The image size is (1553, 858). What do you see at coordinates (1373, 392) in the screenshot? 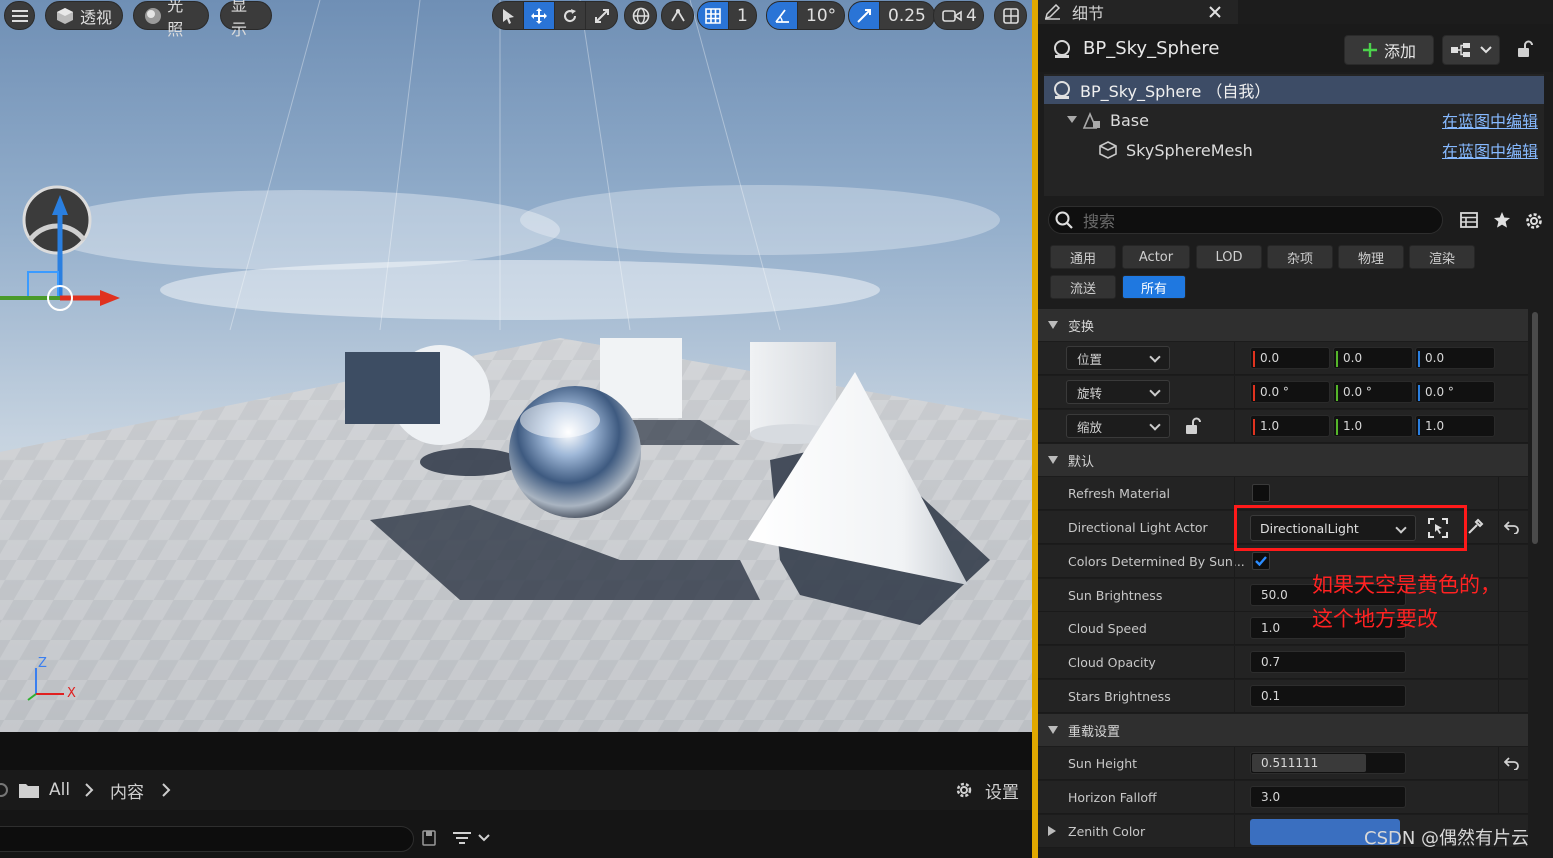
I see `rotation-y-field: 0.0 °` at bounding box center [1373, 392].